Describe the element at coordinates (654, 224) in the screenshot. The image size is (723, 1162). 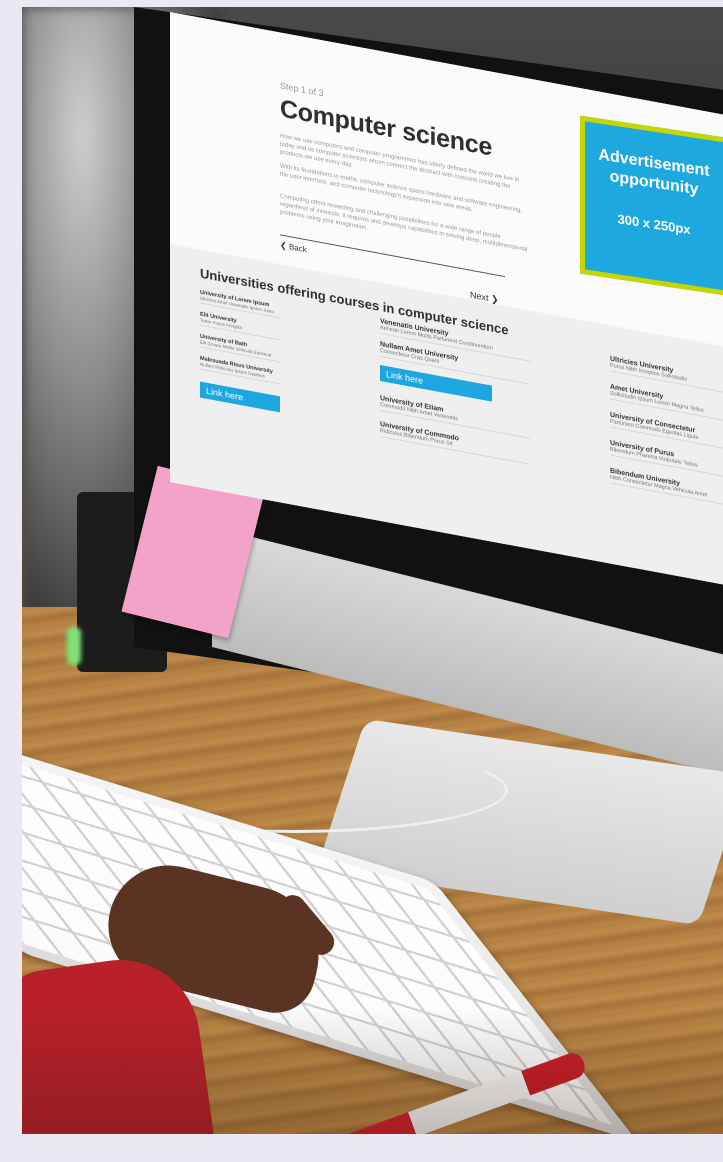
I see `ad-size: 300 x 250px` at that location.